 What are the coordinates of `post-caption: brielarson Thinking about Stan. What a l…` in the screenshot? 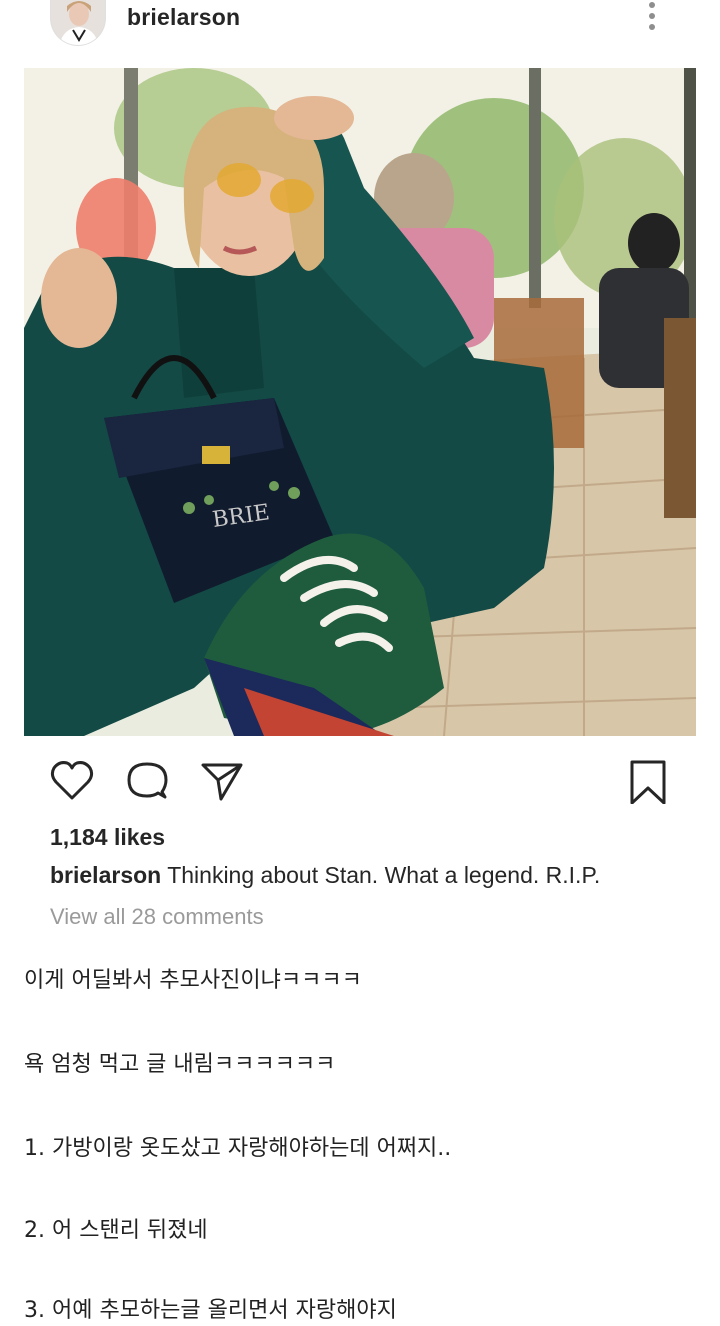 It's located at (325, 875).